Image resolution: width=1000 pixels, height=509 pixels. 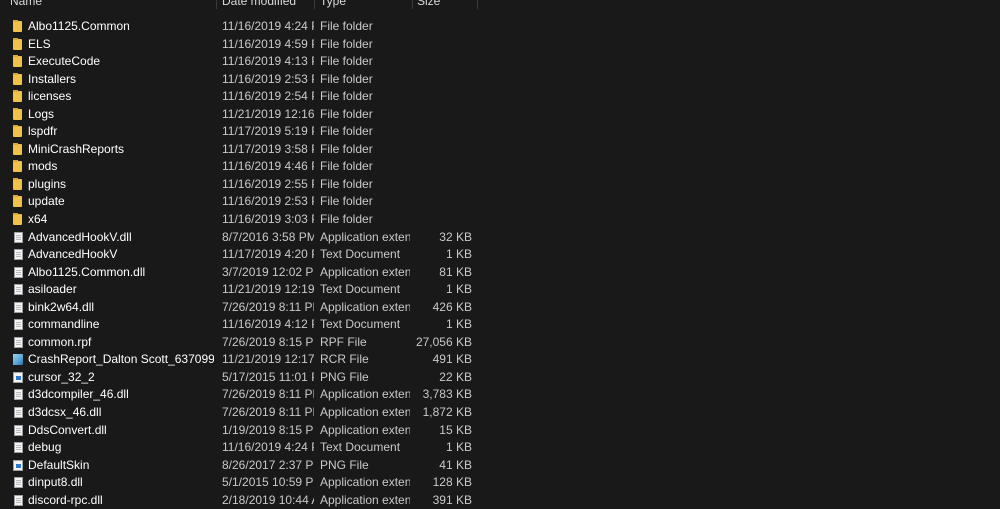 I want to click on file-name: Albo1125.Common.dll, so click(x=87, y=271).